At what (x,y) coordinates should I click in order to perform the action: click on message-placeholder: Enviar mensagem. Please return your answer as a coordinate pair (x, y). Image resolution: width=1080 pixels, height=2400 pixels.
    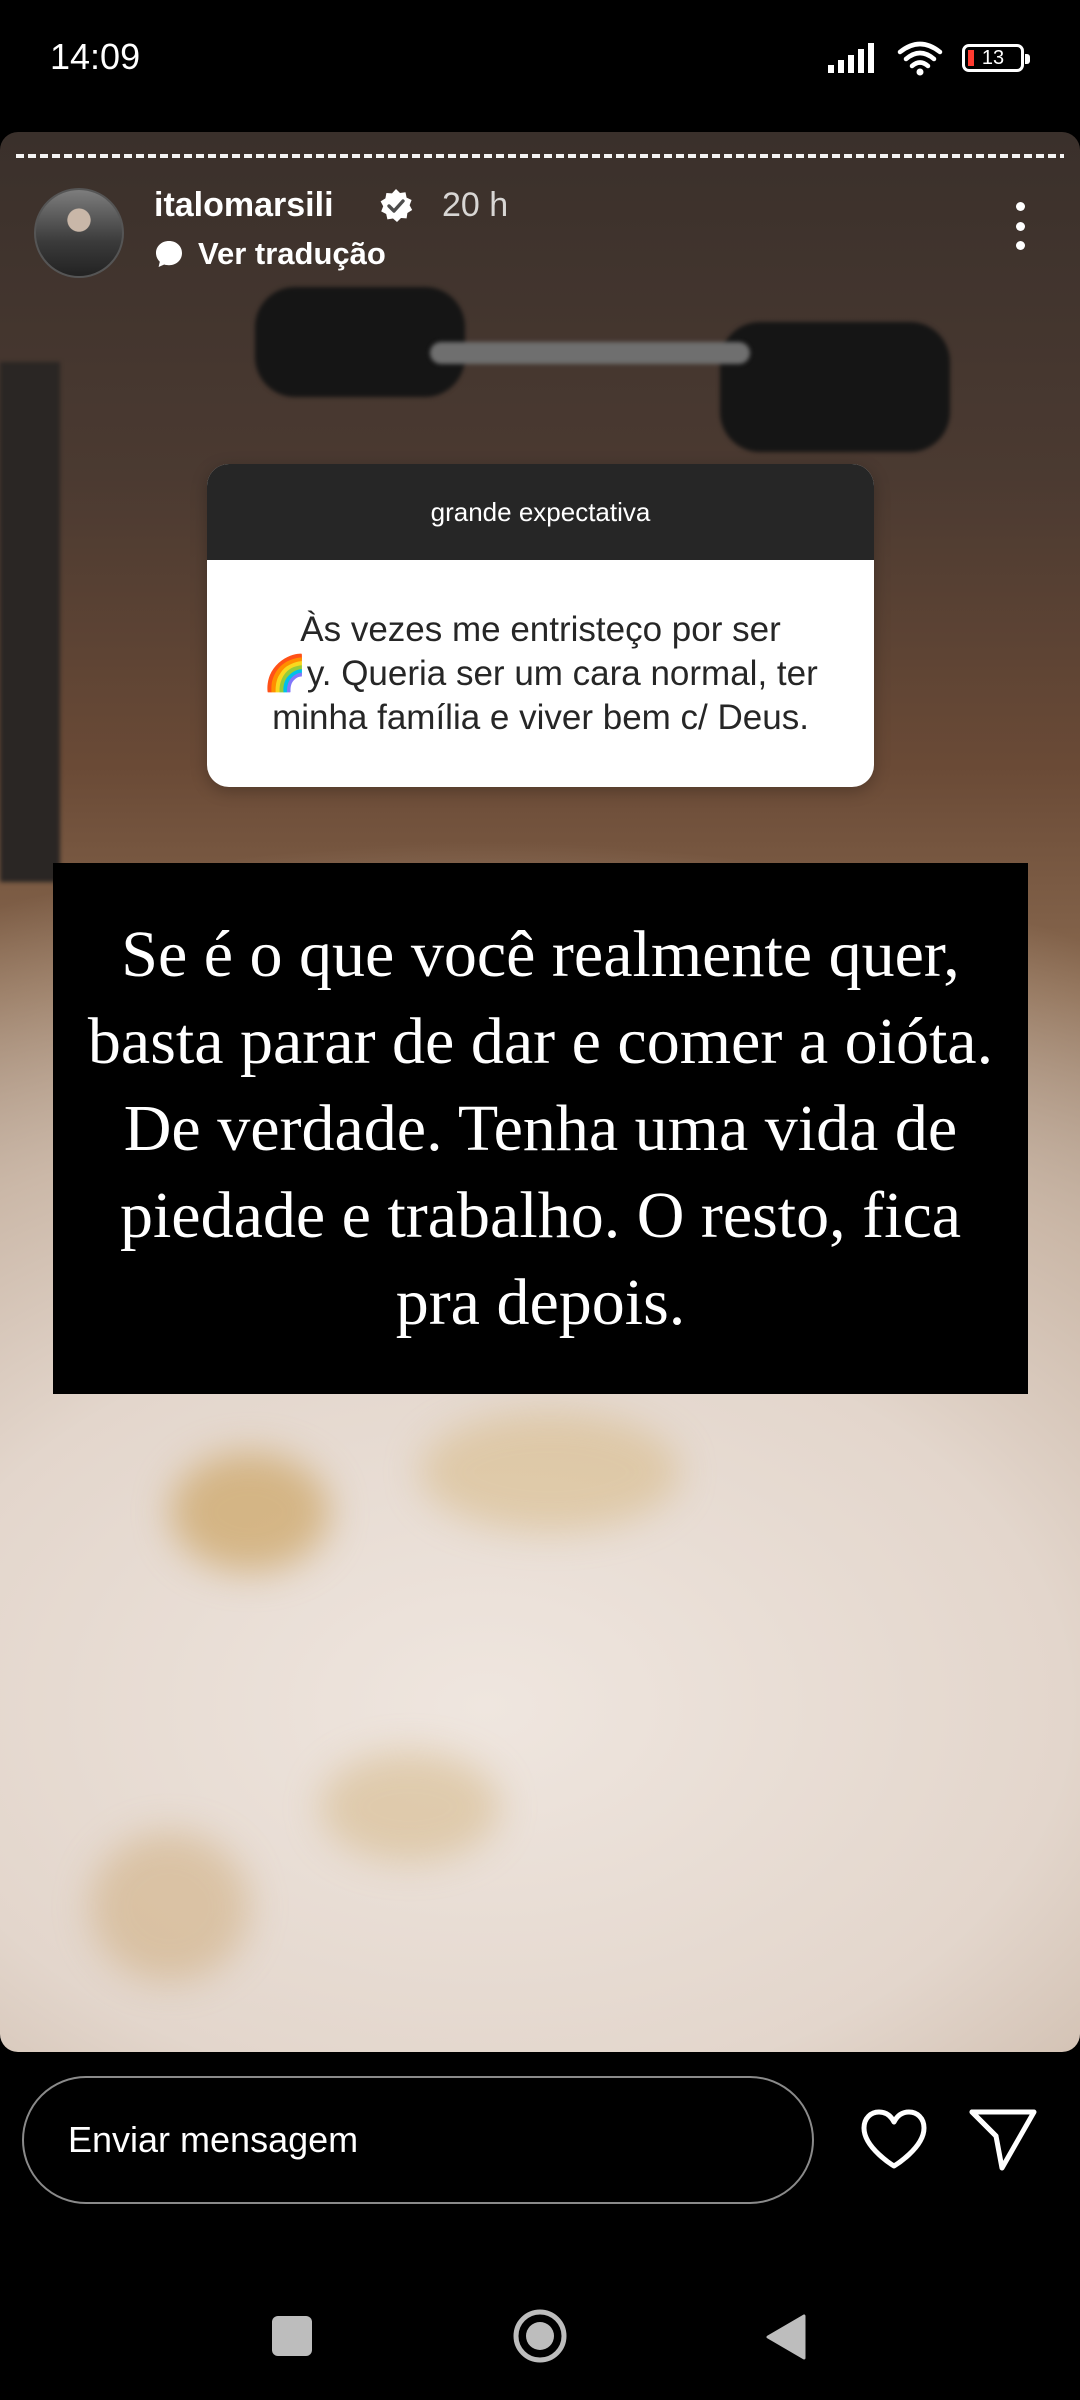
    Looking at the image, I should click on (213, 2139).